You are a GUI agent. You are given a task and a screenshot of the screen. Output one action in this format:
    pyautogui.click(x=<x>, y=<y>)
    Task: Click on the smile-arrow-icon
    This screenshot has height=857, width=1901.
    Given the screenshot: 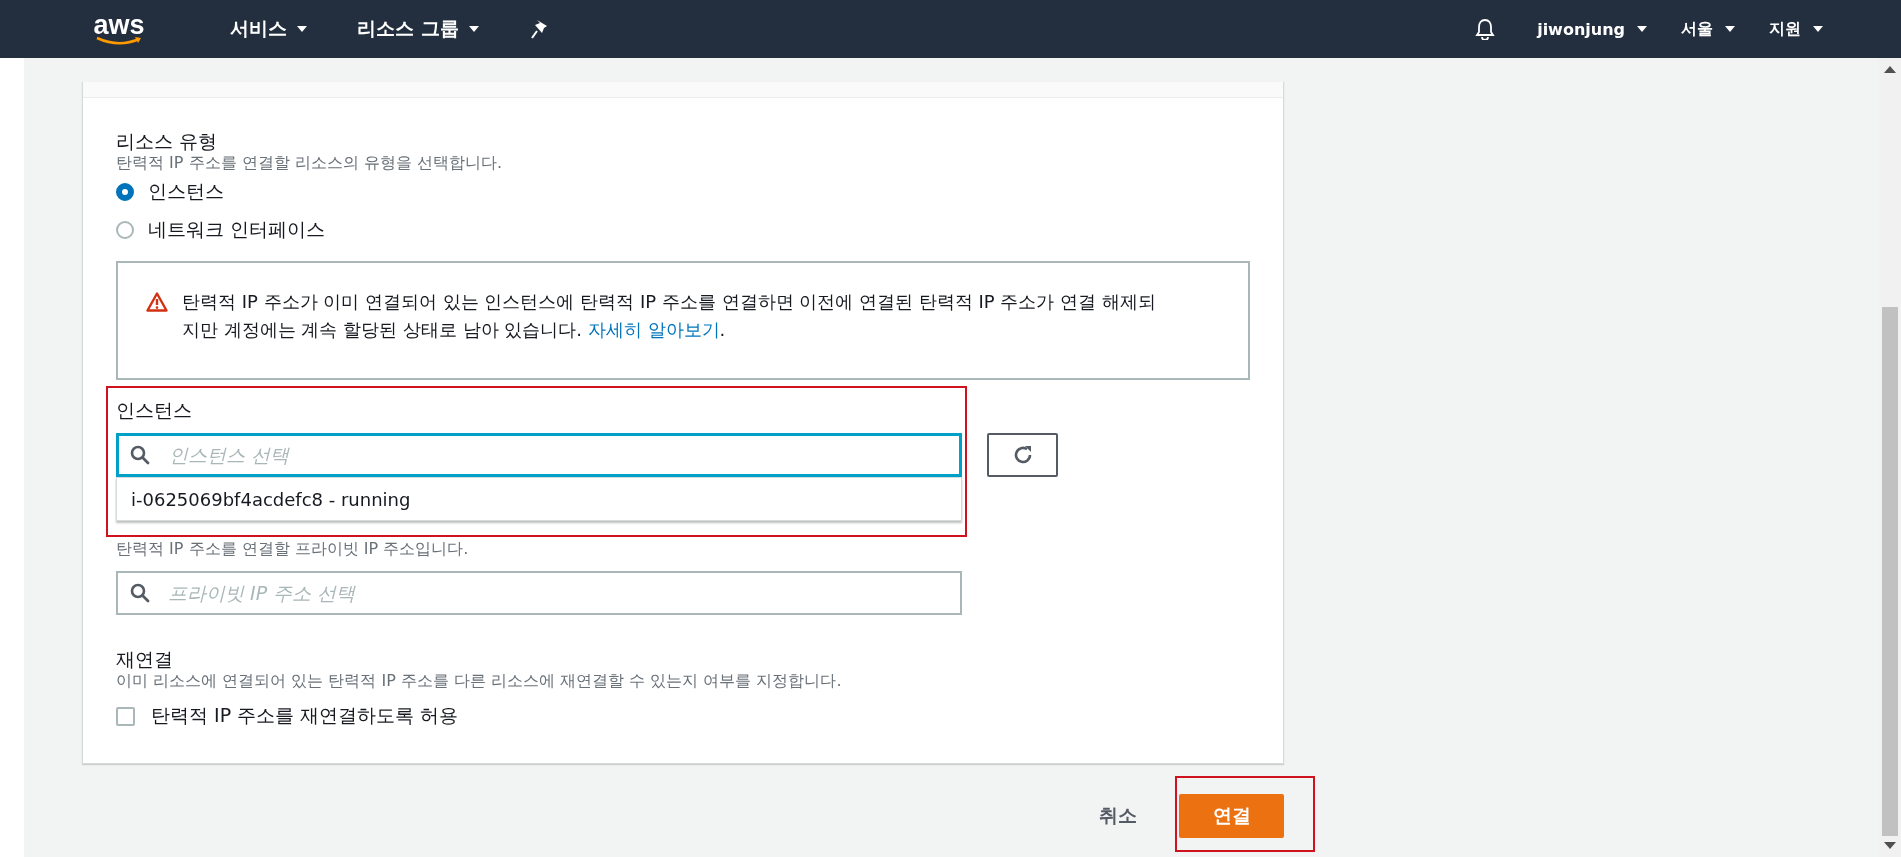 What is the action you would take?
    pyautogui.click(x=119, y=40)
    